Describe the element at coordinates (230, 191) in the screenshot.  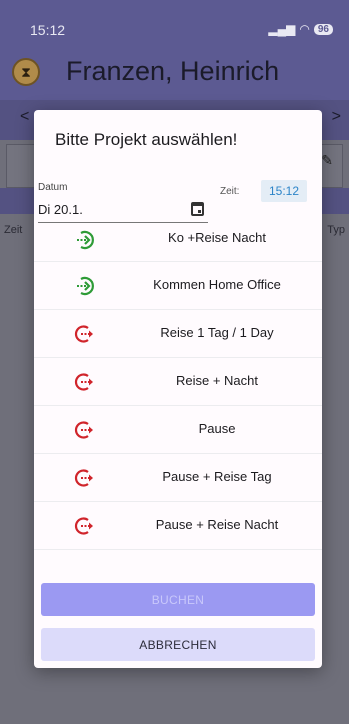
I see `time-label: Zeit:` at that location.